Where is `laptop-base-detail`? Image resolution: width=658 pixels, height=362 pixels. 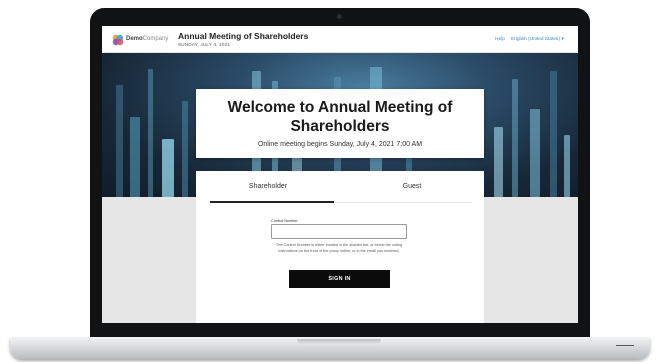
laptop-base-detail is located at coordinates (625, 345).